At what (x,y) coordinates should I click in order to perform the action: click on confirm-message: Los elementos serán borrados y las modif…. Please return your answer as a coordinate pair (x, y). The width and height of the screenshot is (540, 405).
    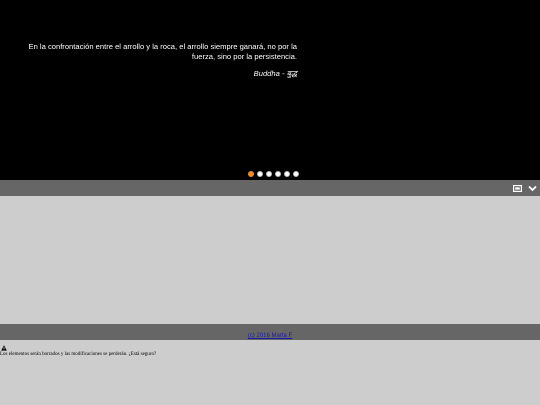
    Looking at the image, I should click on (270, 351).